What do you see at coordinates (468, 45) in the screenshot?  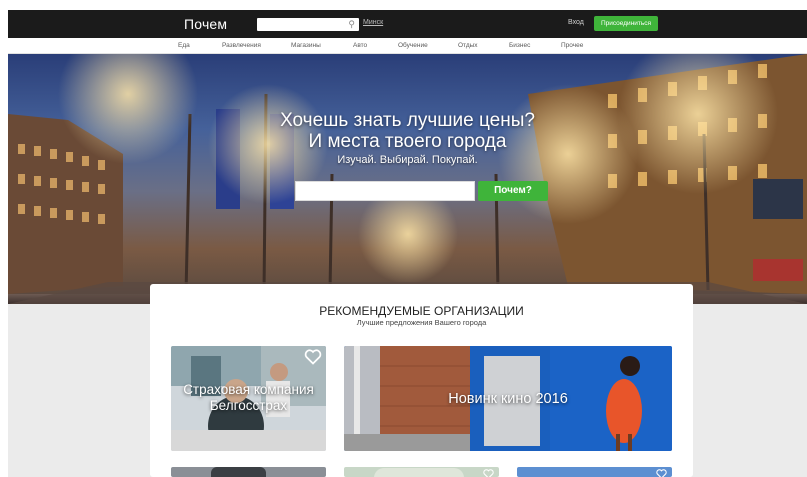 I see `category-leisure: Отдых` at bounding box center [468, 45].